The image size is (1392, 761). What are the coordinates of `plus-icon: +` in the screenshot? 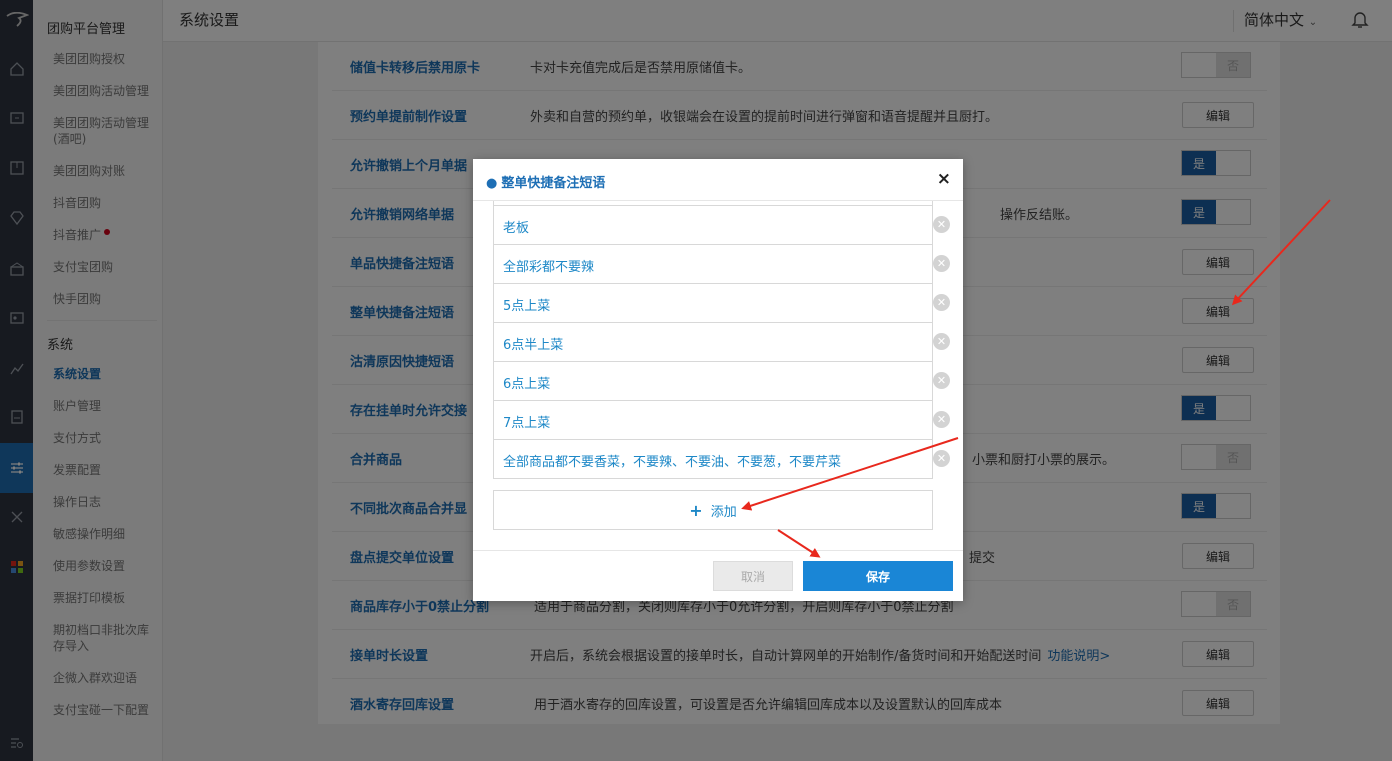 It's located at (696, 510).